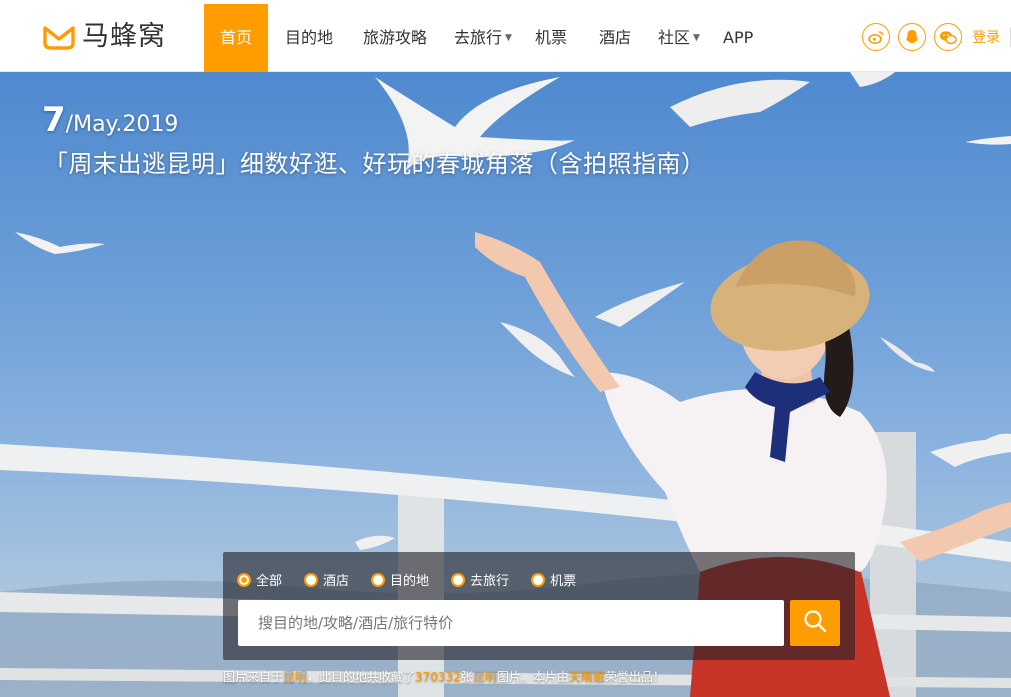 This screenshot has width=1011, height=697. I want to click on brand-logo: 马蜂窝, so click(104, 37).